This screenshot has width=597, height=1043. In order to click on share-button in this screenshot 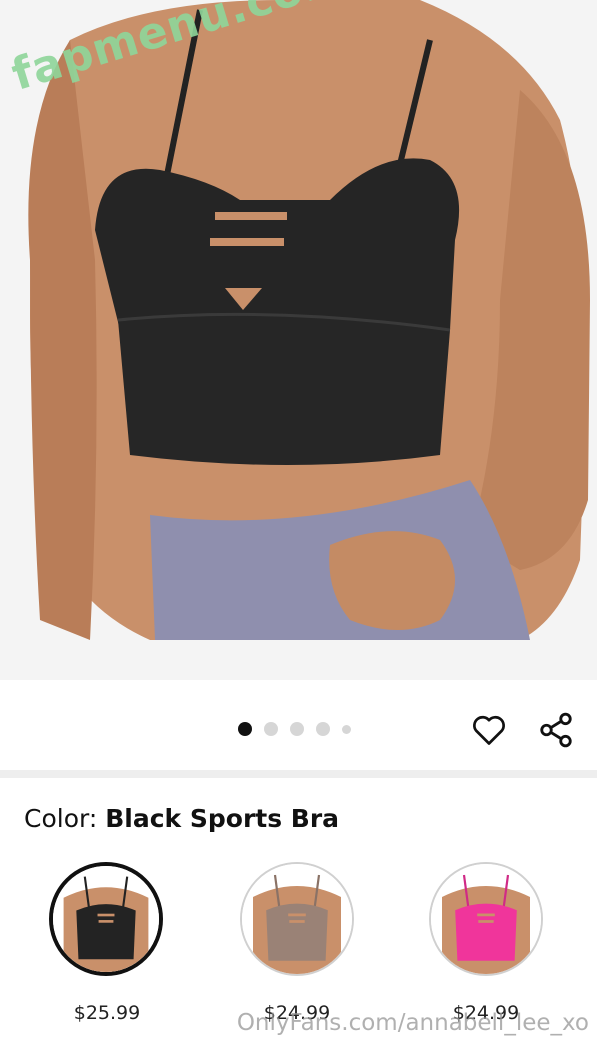, I will do `click(556, 730)`.